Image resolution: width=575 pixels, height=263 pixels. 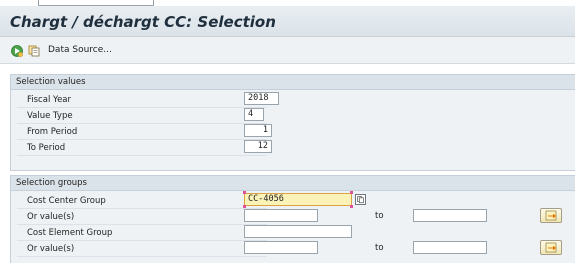 I want to click on execute-icon, so click(x=17, y=51).